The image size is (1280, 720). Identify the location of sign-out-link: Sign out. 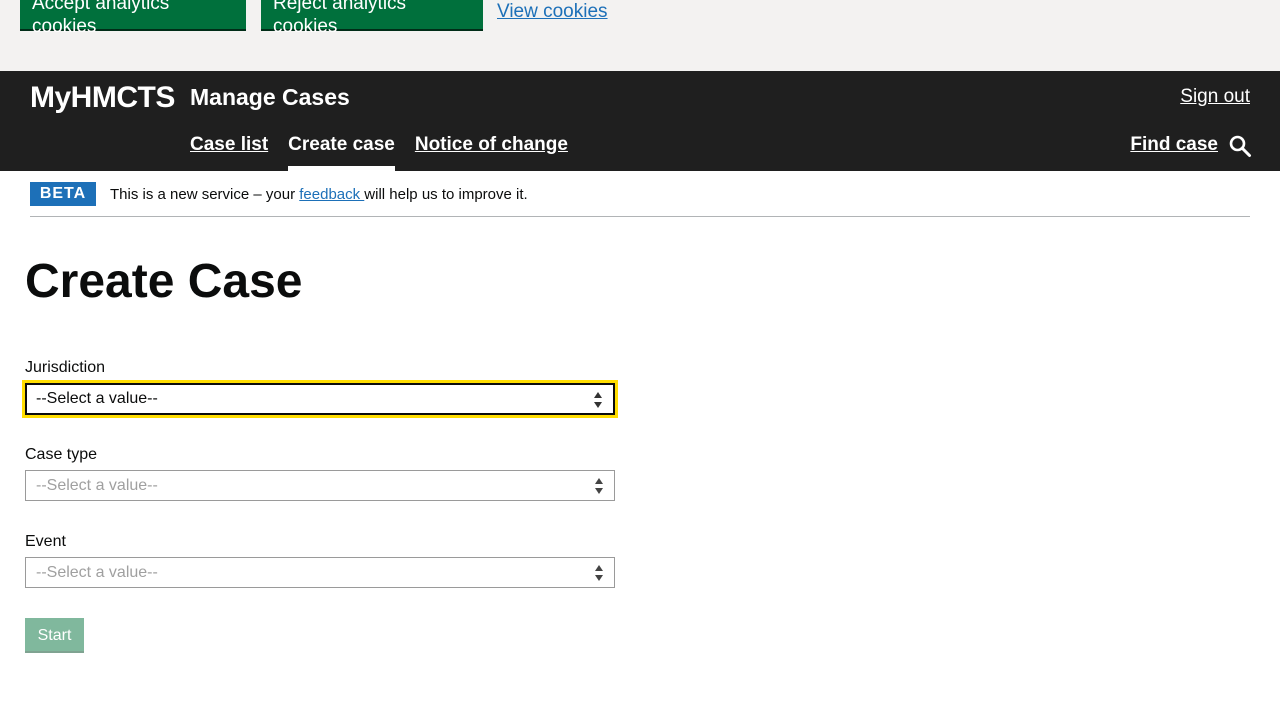
(1215, 97).